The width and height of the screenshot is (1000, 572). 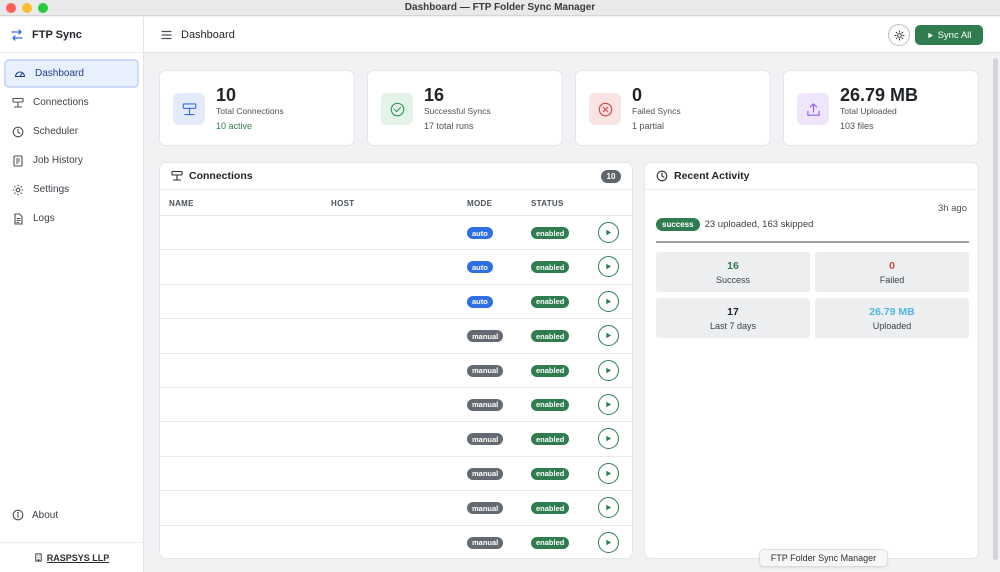 What do you see at coordinates (57, 34) in the screenshot?
I see `brand-name: FTP Sync` at bounding box center [57, 34].